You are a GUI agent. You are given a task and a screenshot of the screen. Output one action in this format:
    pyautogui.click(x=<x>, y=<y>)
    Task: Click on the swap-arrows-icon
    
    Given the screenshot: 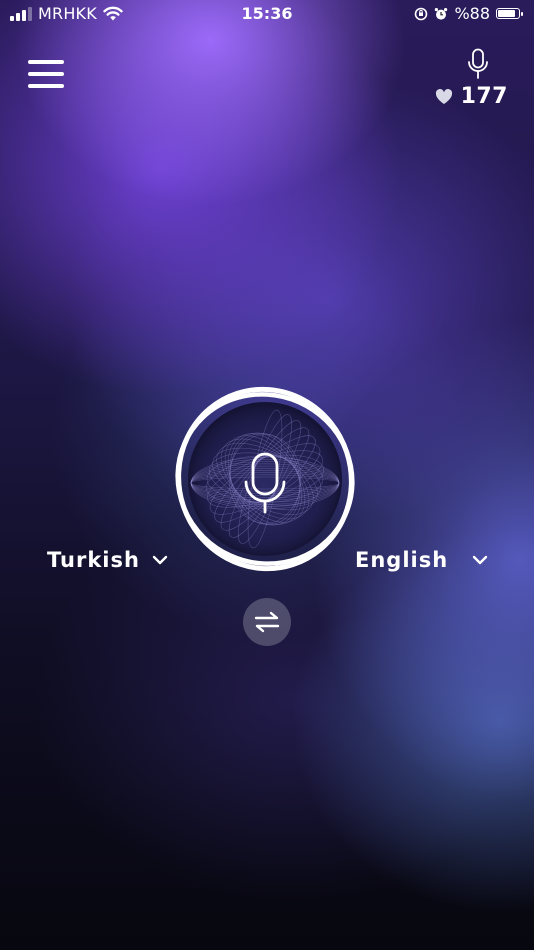 What is the action you would take?
    pyautogui.click(x=267, y=622)
    